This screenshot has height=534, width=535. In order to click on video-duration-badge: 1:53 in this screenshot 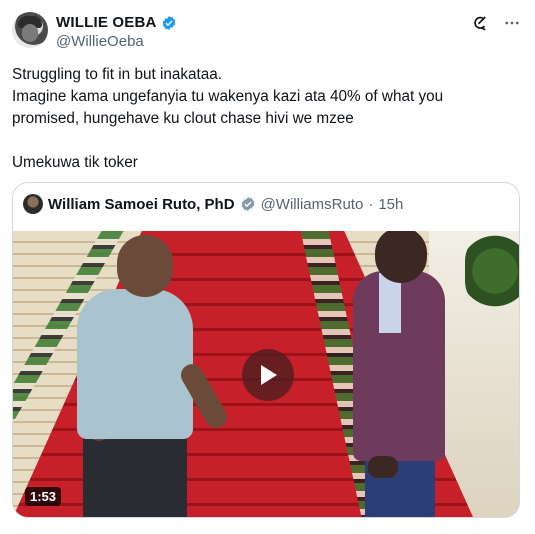, I will do `click(43, 496)`.